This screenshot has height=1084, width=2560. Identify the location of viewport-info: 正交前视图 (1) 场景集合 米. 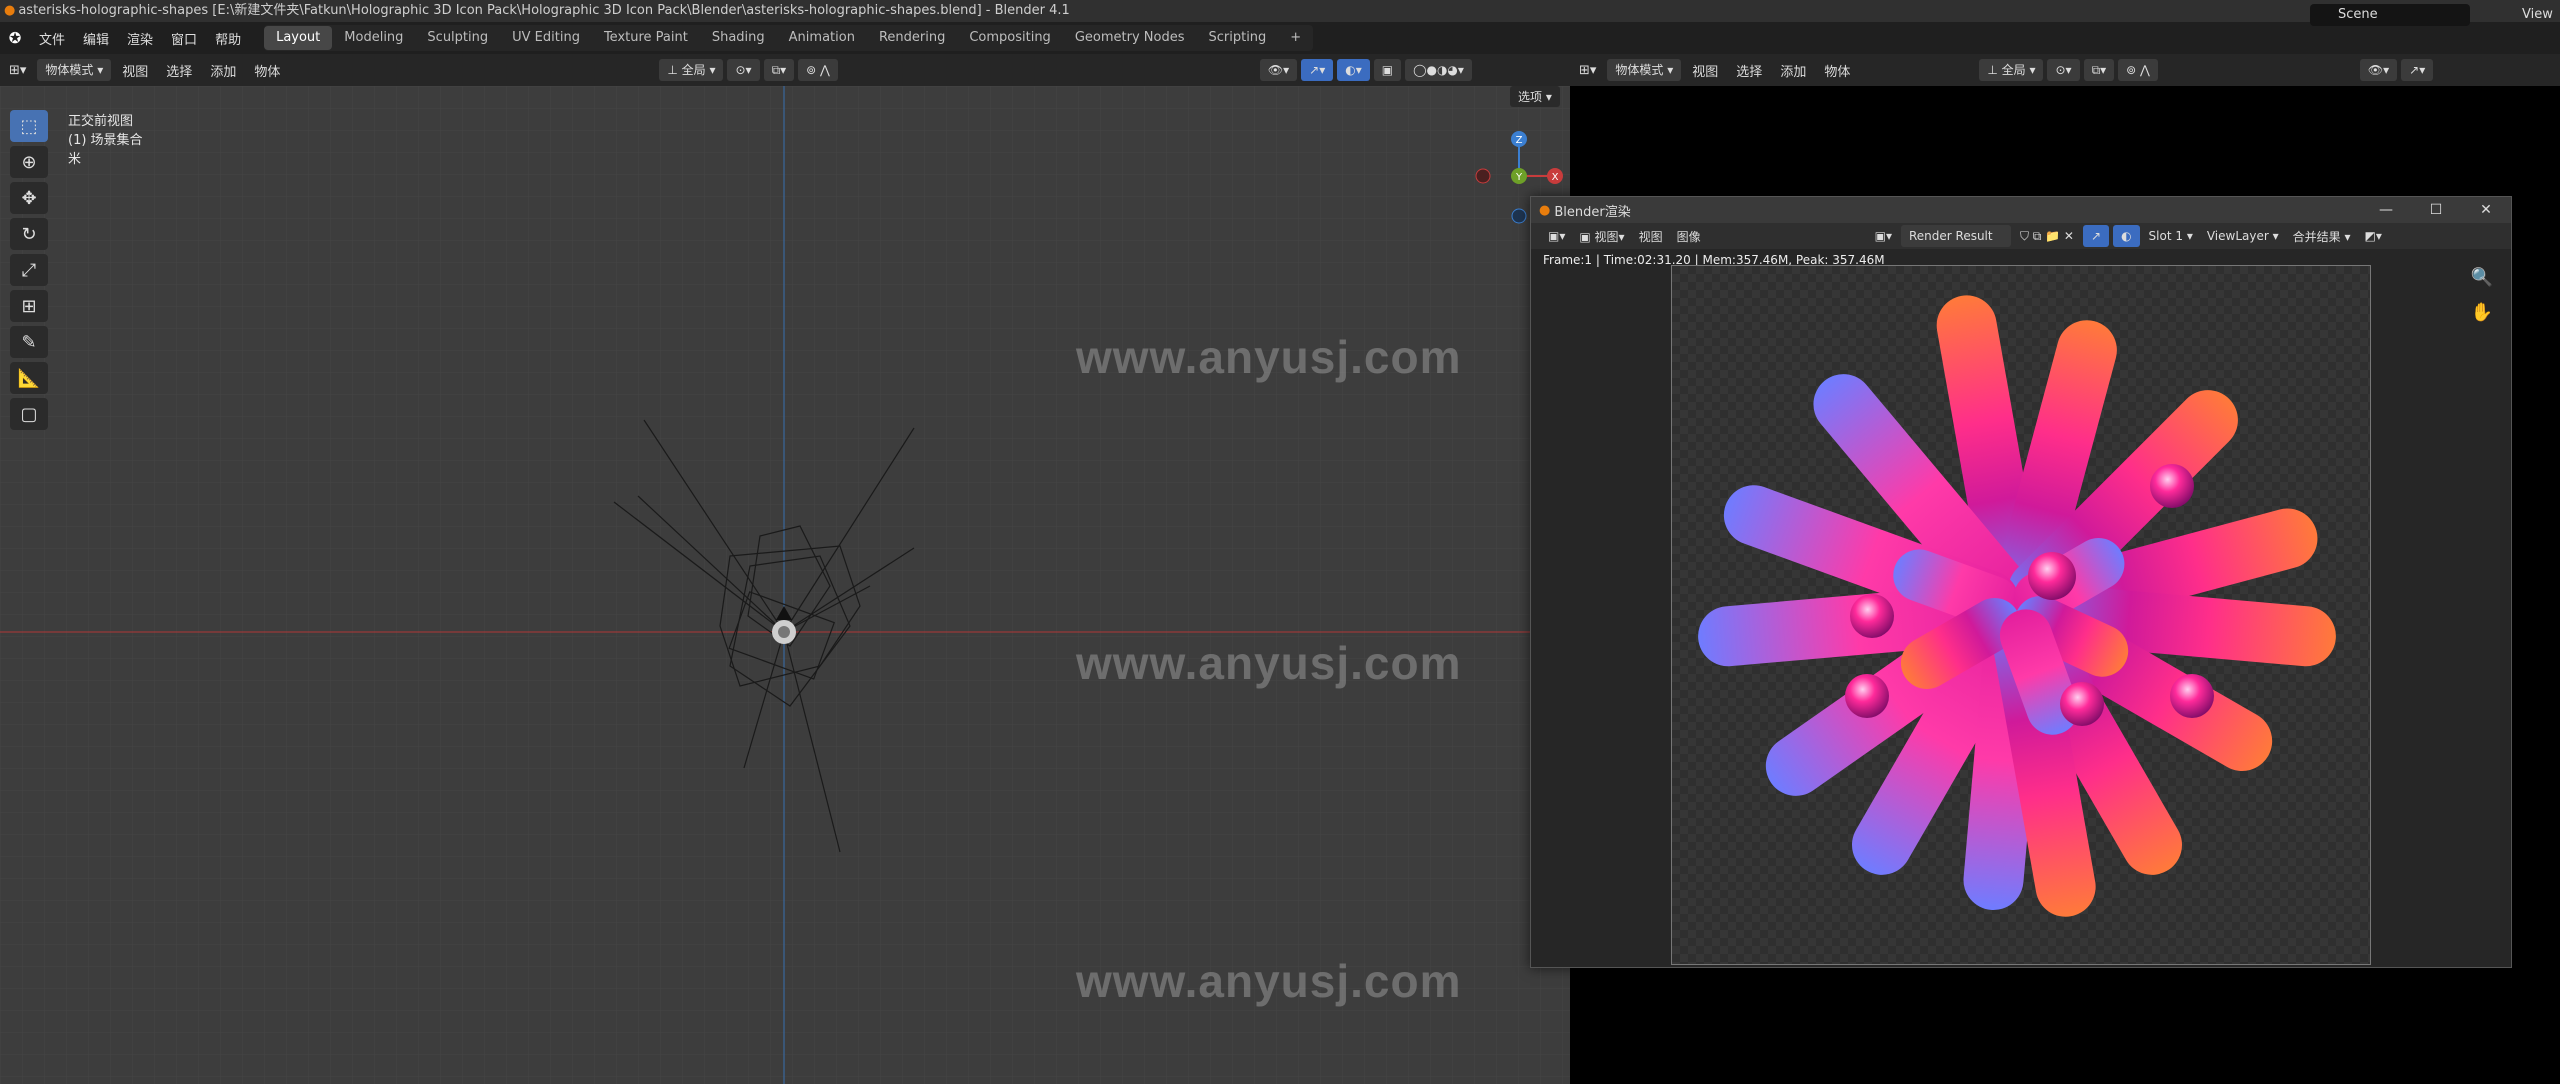
(105, 140).